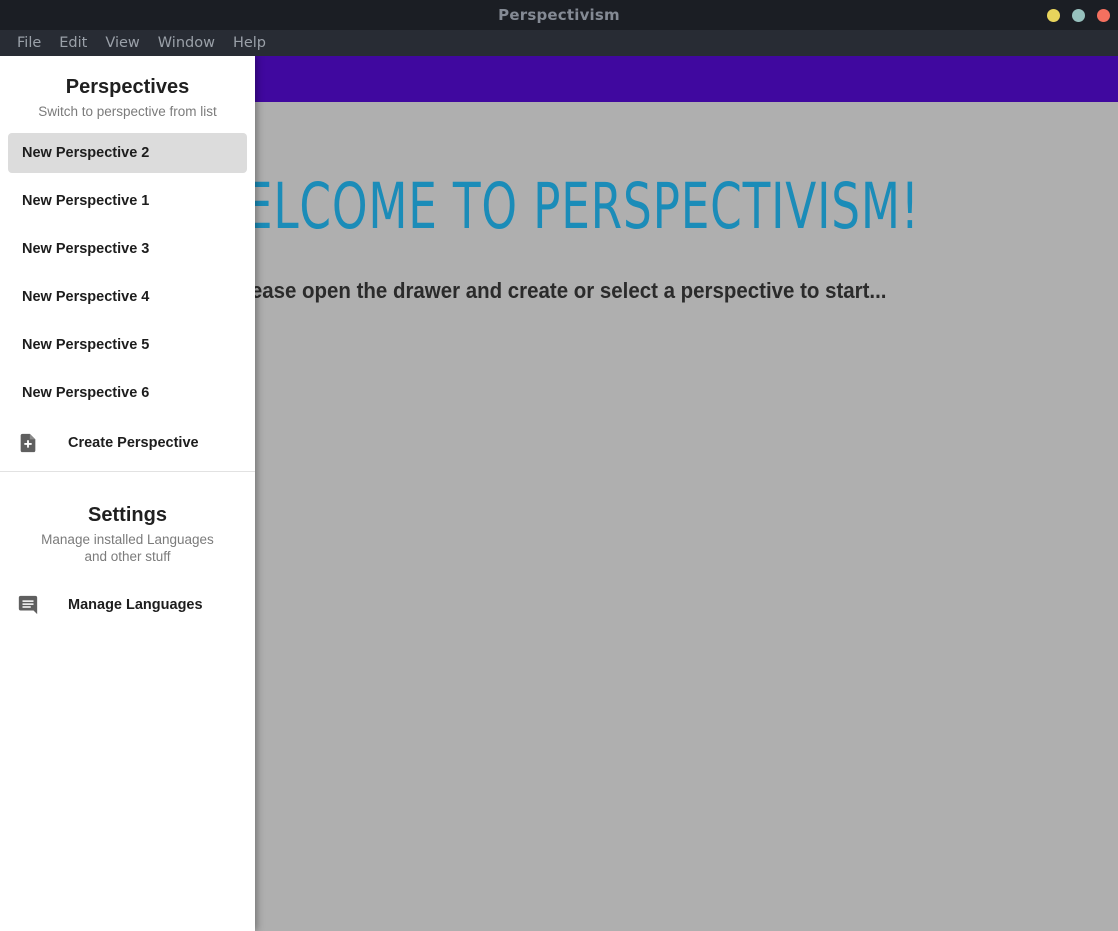 This screenshot has height=931, width=1118. What do you see at coordinates (127, 345) in the screenshot?
I see `perspective-item-new-perspective-5: New Perspective 5` at bounding box center [127, 345].